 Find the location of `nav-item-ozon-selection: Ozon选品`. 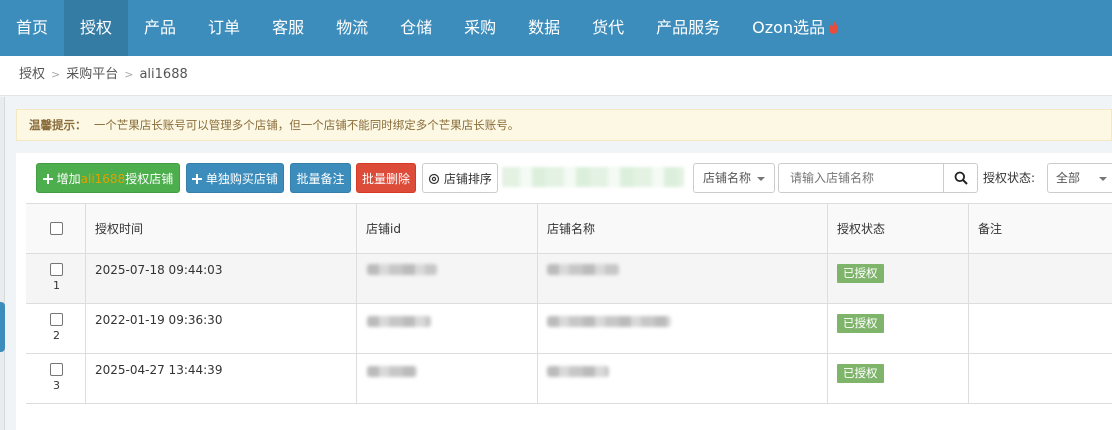

nav-item-ozon-selection: Ozon选品 is located at coordinates (795, 28).